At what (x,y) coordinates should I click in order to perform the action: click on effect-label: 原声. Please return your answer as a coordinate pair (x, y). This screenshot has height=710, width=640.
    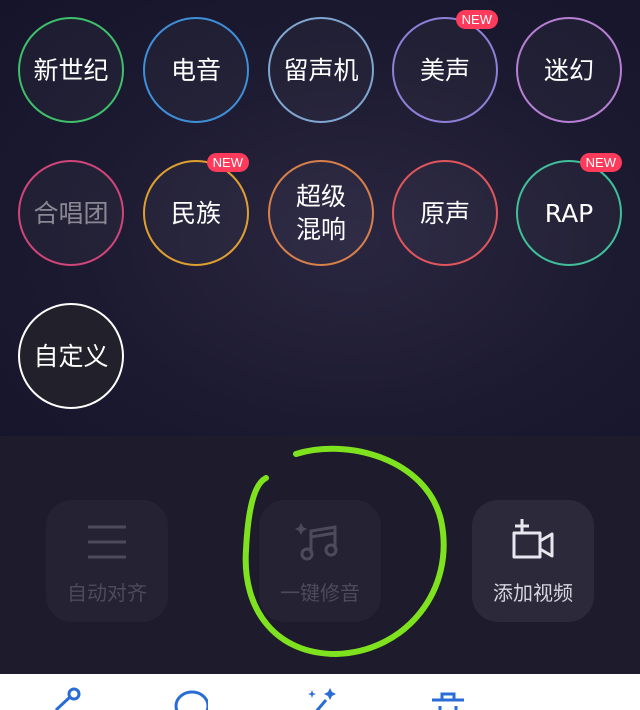
    Looking at the image, I should click on (444, 213).